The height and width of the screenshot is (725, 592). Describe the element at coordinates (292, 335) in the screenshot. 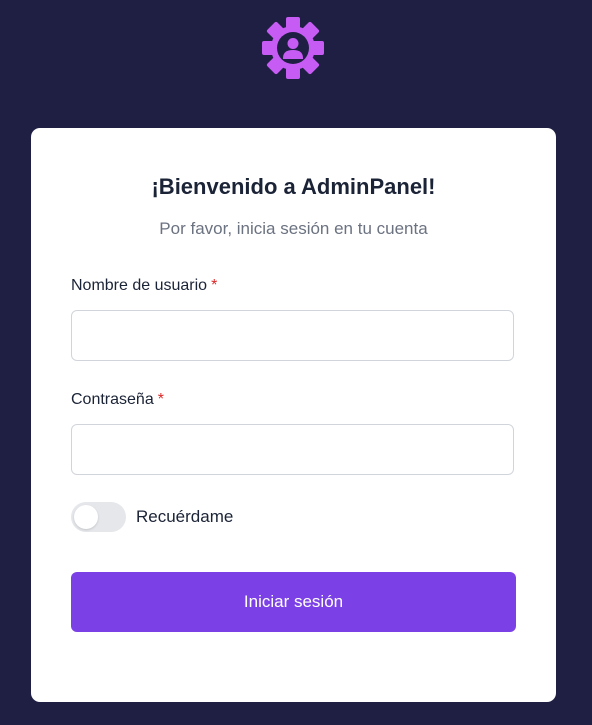

I see `username-input` at that location.